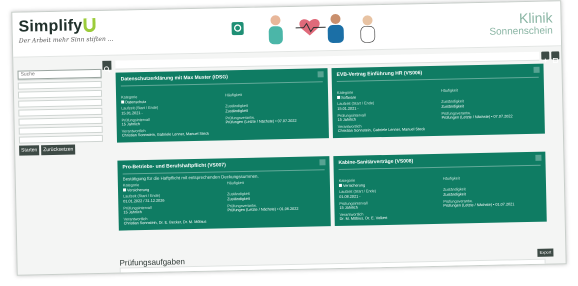 This screenshot has width=578, height=286. What do you see at coordinates (555, 60) in the screenshot?
I see `grid-icon` at bounding box center [555, 60].